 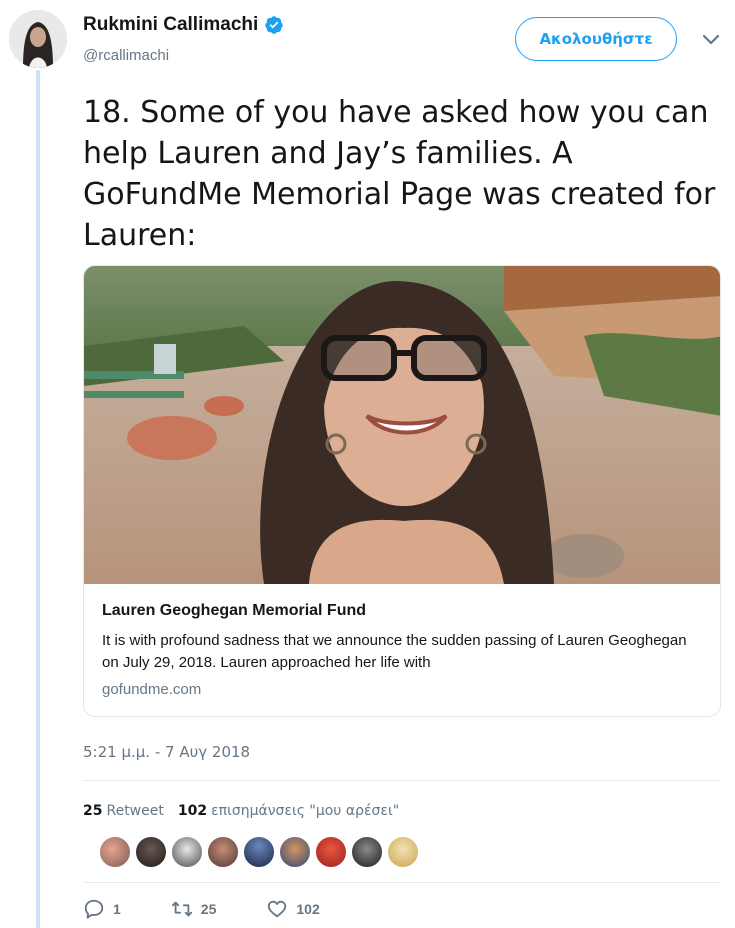 I want to click on retweet-stat-label: Retweet, so click(x=135, y=811).